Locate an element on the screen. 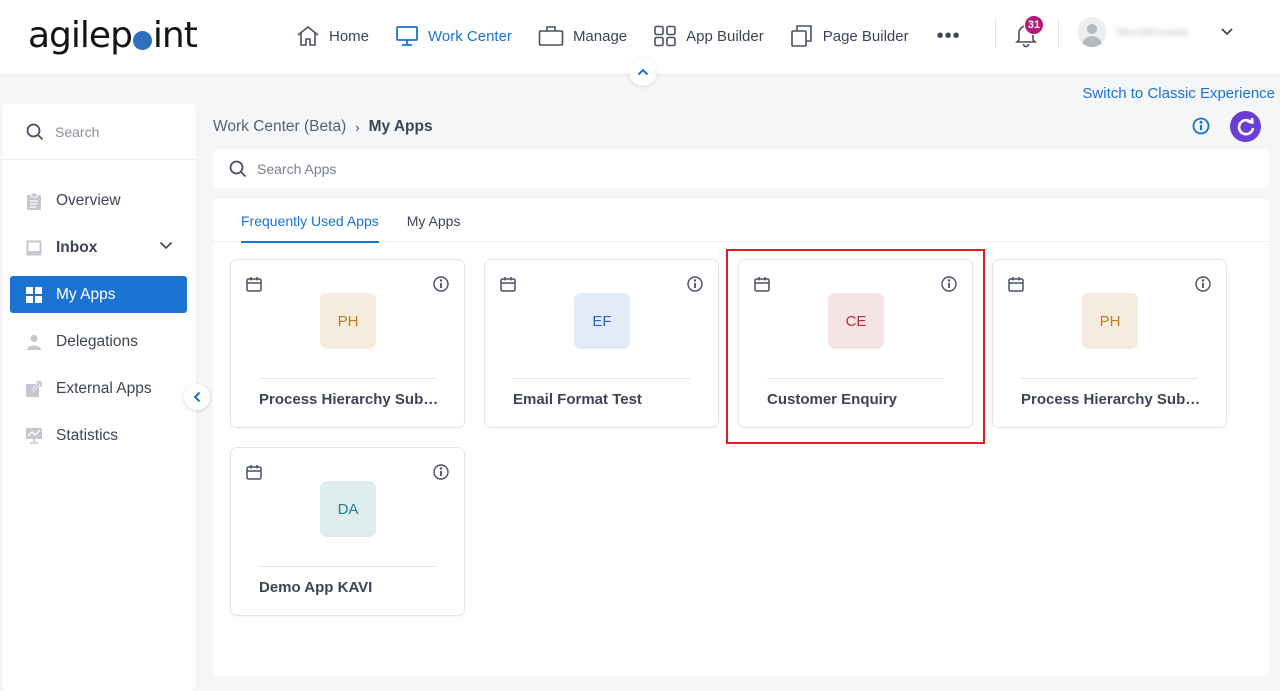 The width and height of the screenshot is (1280, 691). notification-badge: 31 is located at coordinates (1034, 25).